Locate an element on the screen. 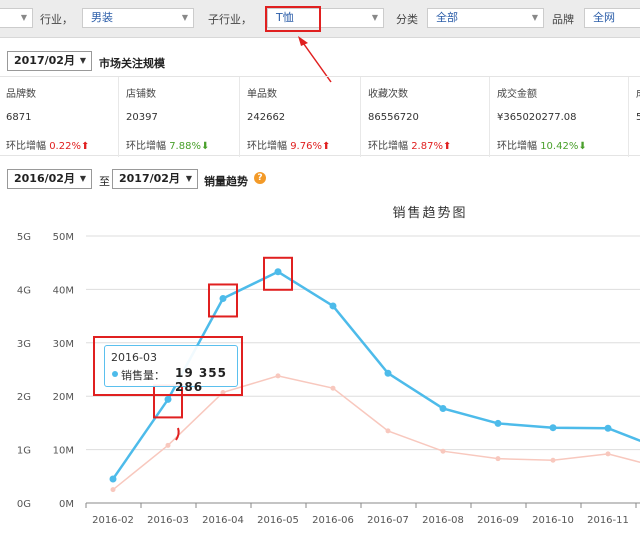  trend-from-value: 2016/02月 is located at coordinates (44, 178).